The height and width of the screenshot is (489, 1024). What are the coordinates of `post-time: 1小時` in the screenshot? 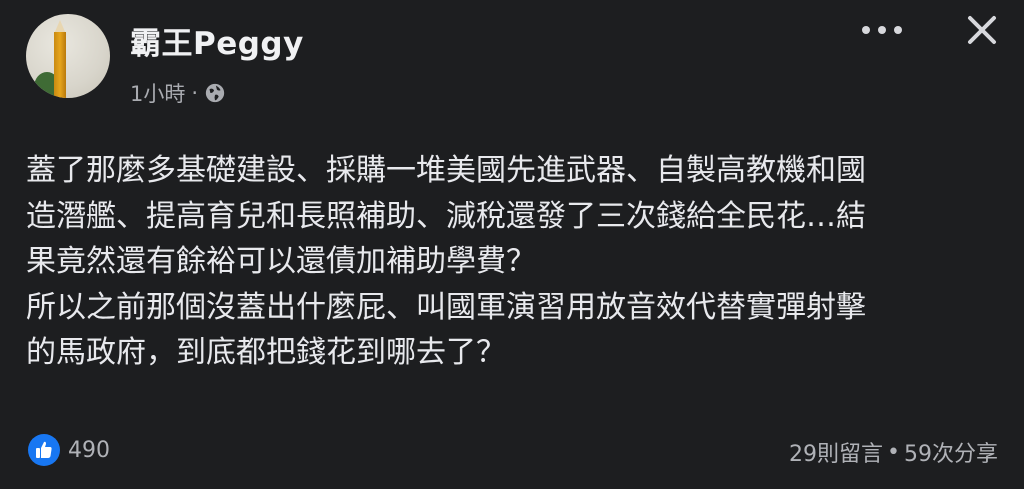 It's located at (157, 93).